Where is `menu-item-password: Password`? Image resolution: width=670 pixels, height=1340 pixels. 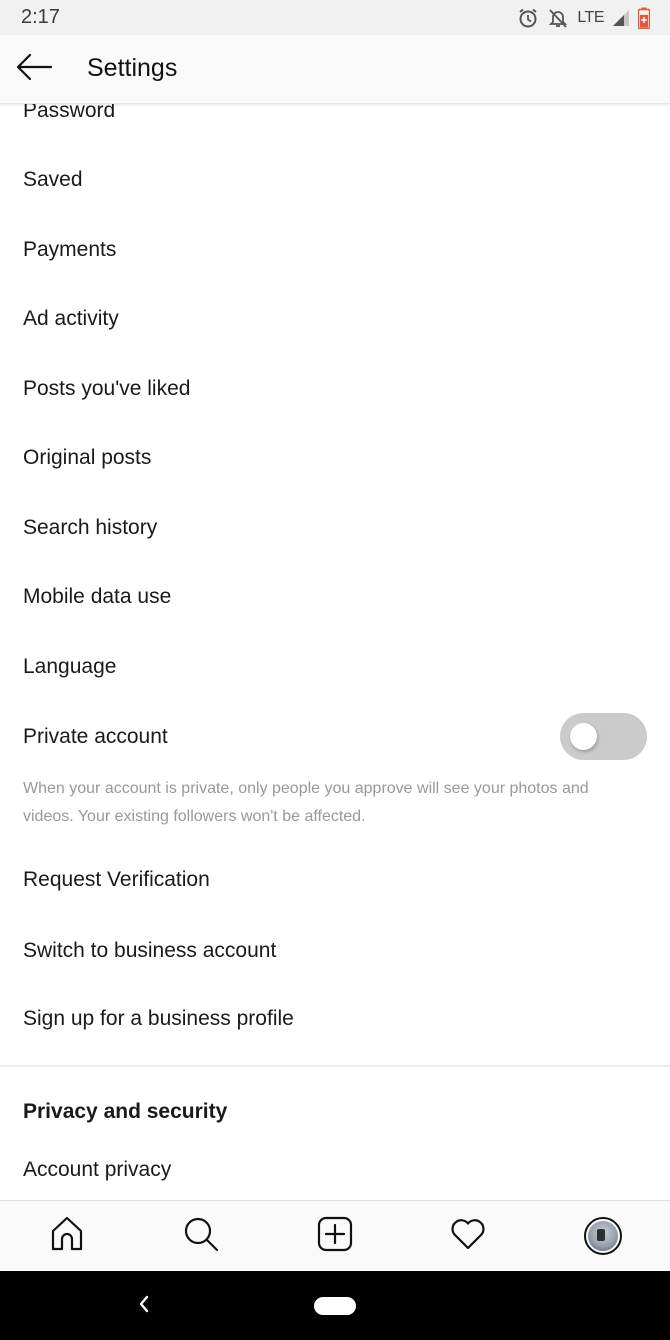 menu-item-password: Password is located at coordinates (69, 114).